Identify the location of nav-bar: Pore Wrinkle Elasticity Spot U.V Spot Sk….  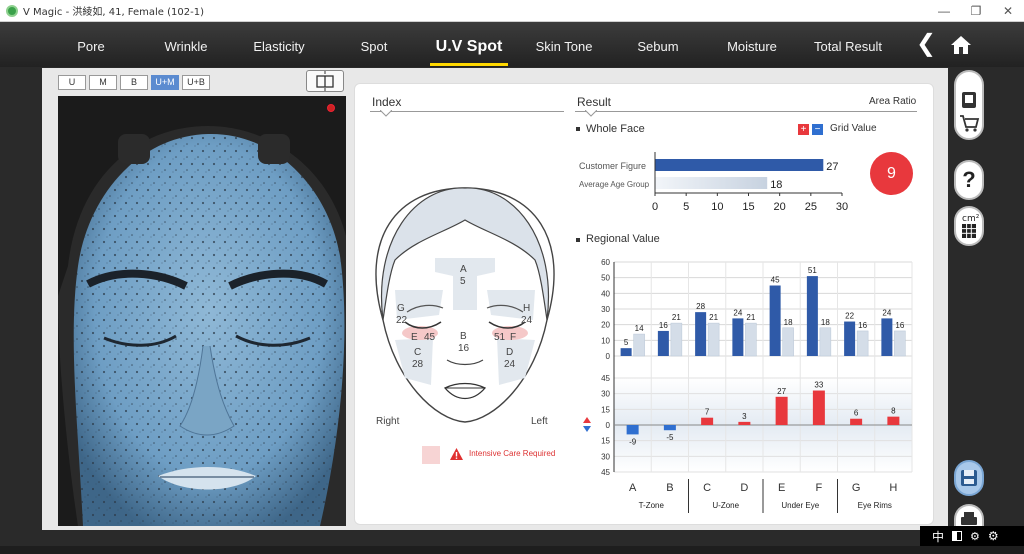
(512, 44).